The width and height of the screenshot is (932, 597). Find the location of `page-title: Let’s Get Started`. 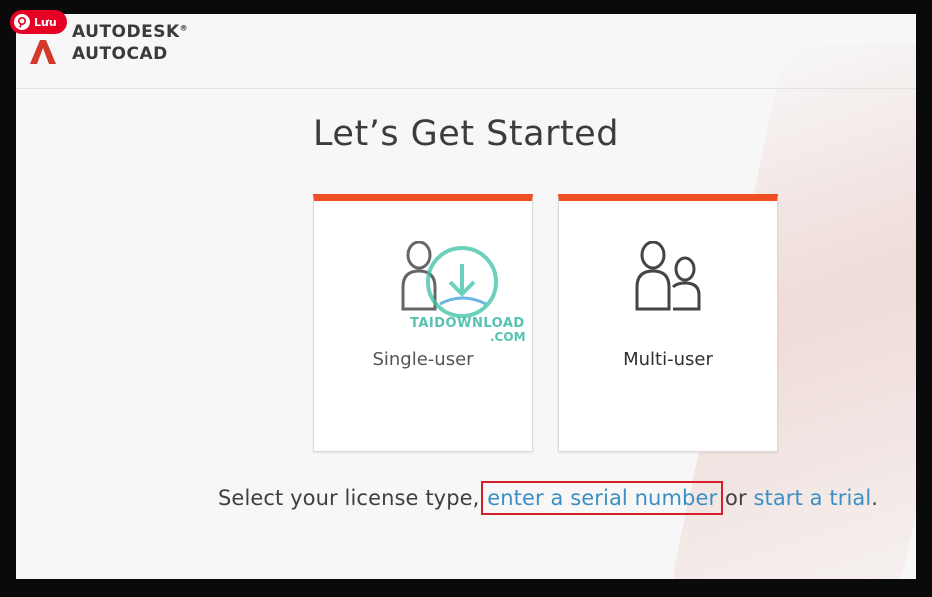

page-title: Let’s Get Started is located at coordinates (466, 134).